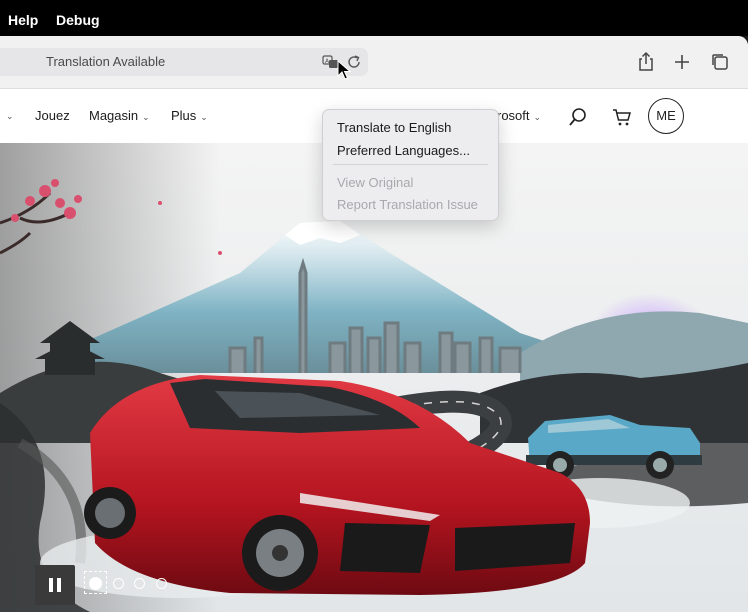 Image resolution: width=748 pixels, height=612 pixels. Describe the element at coordinates (114, 115) in the screenshot. I see `nav-item-label: Magasin` at that location.